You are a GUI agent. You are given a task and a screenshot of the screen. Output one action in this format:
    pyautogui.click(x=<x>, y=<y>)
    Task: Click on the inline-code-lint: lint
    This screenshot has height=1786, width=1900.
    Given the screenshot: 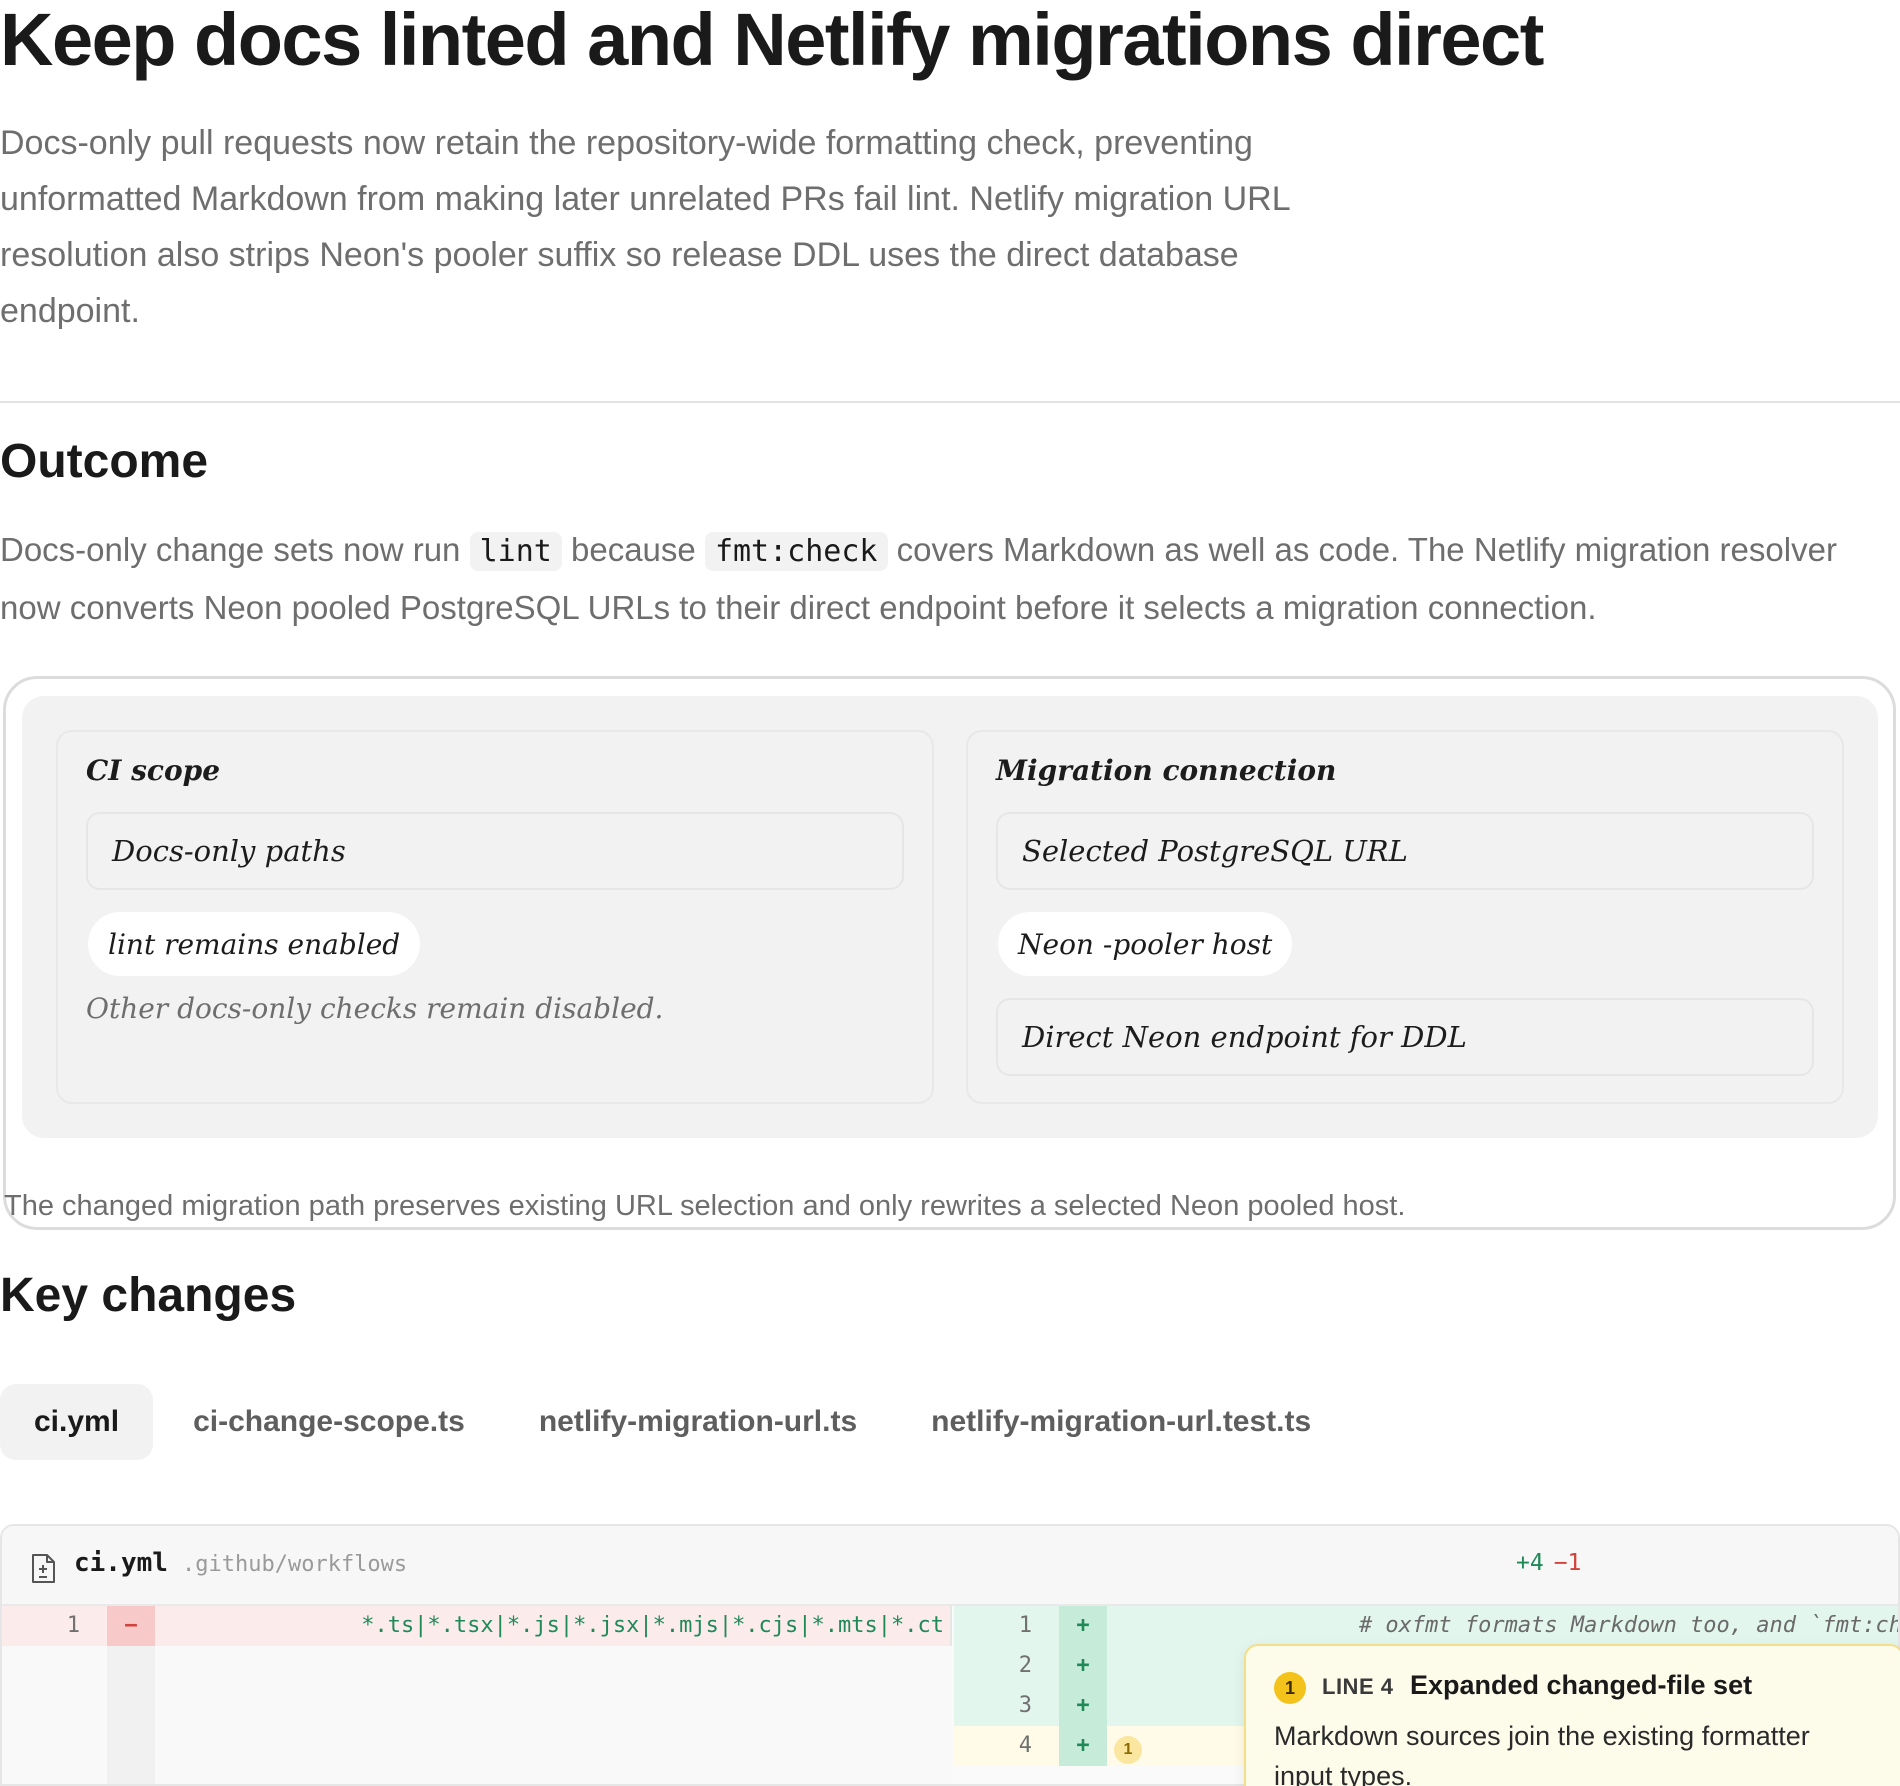 What is the action you would take?
    pyautogui.click(x=515, y=551)
    